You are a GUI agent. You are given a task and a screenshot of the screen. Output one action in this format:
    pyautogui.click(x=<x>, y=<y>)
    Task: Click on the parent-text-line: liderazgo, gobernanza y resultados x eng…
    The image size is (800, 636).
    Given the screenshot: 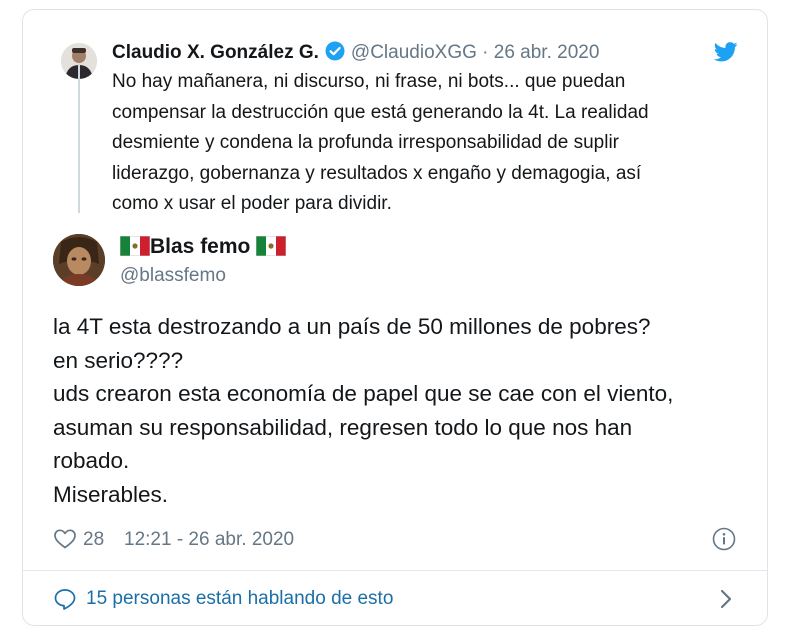 What is the action you would take?
    pyautogui.click(x=377, y=173)
    